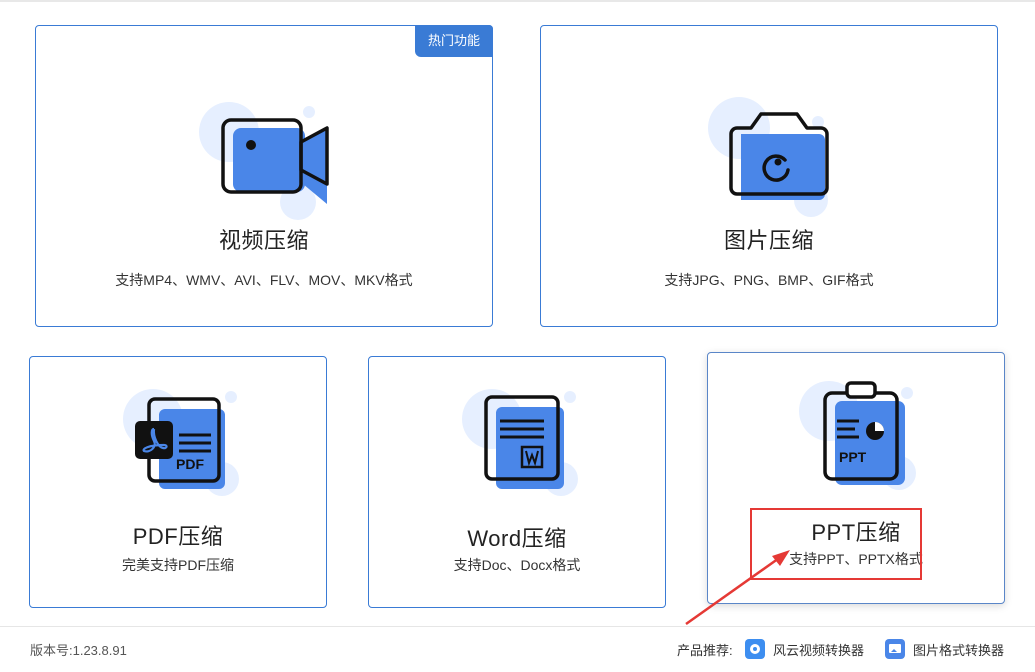 This screenshot has height=672, width=1035. I want to click on recommend-label: 产品推荐:, so click(705, 650).